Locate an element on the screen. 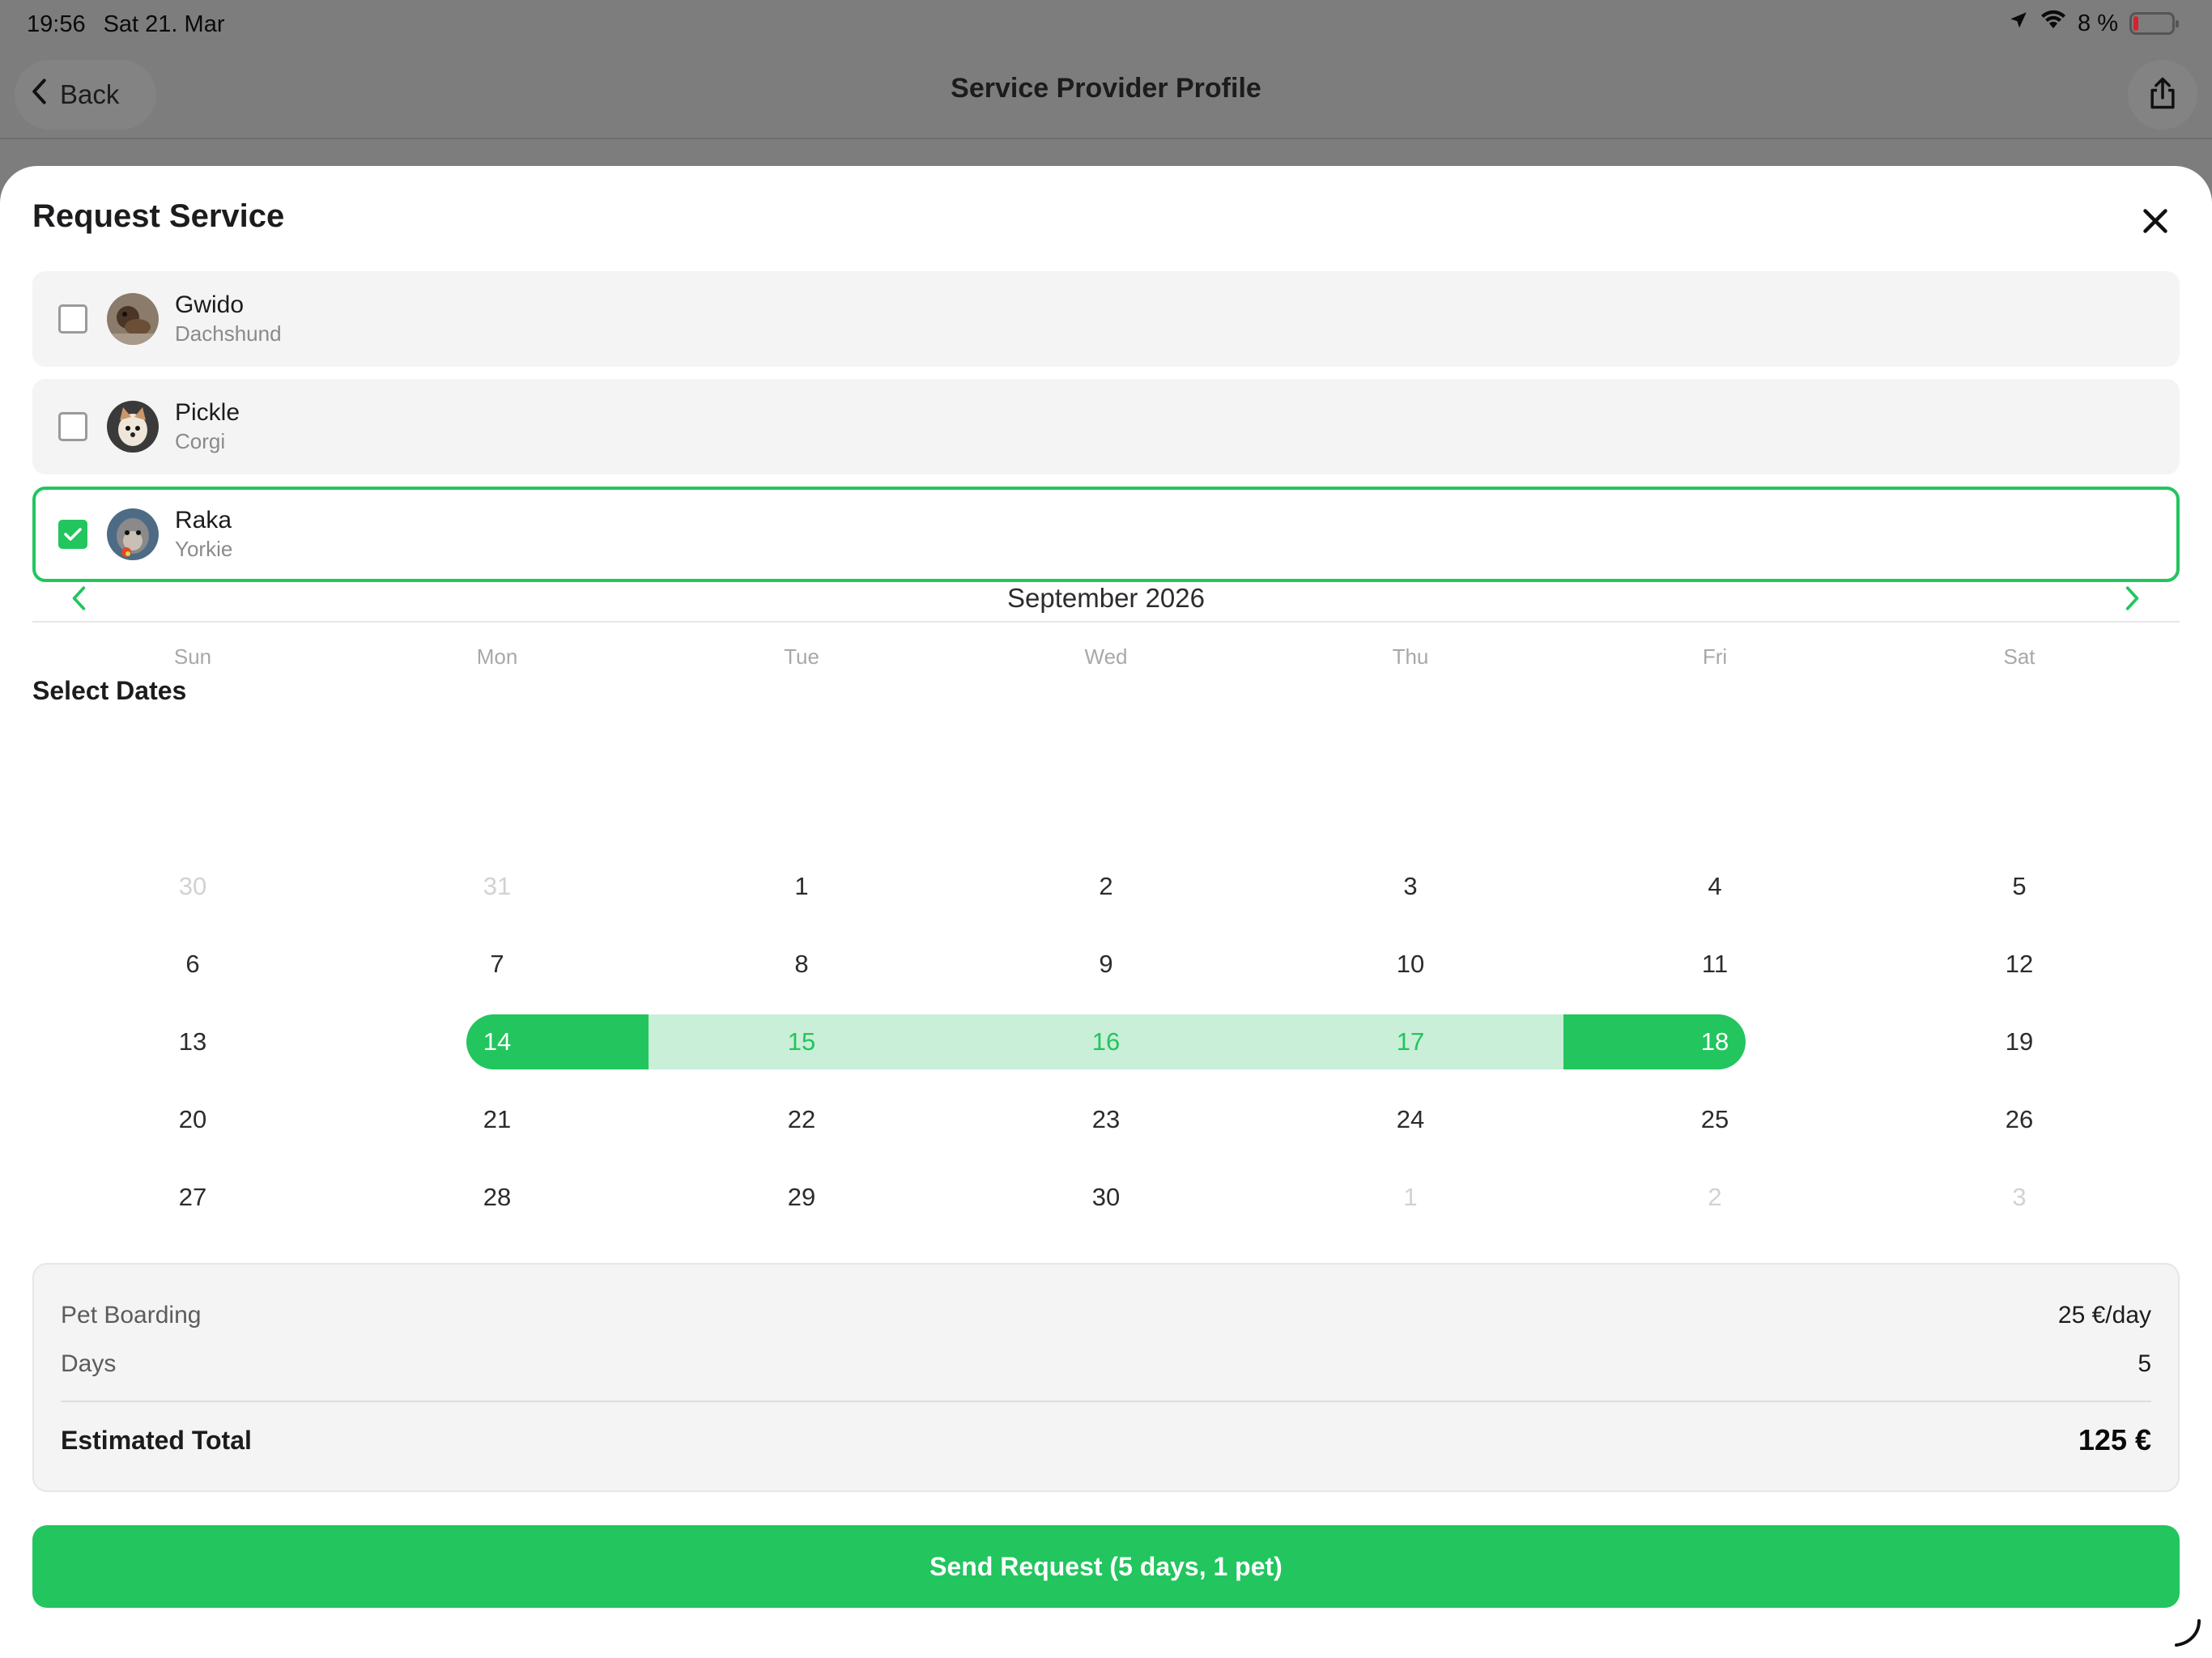 Image resolution: width=2212 pixels, height=1658 pixels. calendar-day: 29 is located at coordinates (802, 1197).